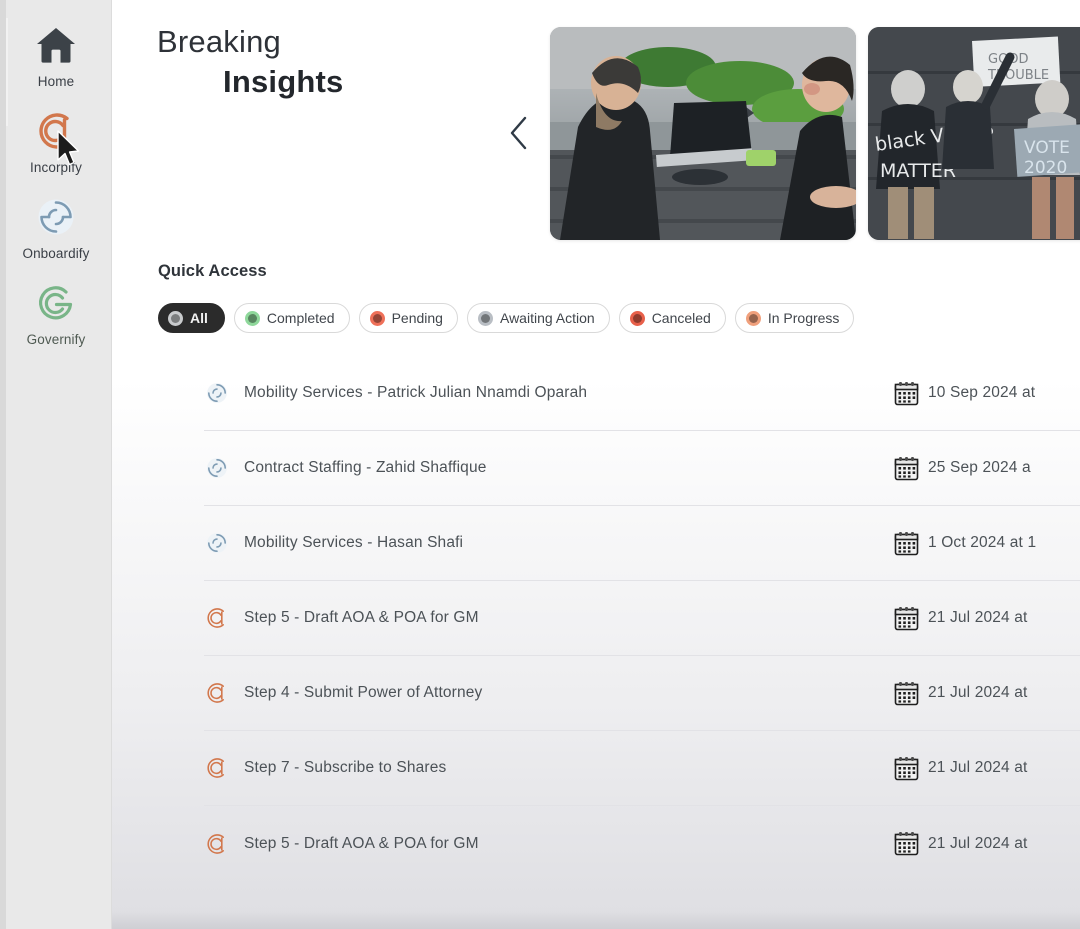  Describe the element at coordinates (547, 318) in the screenshot. I see `filter-chip-label: Awaiting Action` at that location.